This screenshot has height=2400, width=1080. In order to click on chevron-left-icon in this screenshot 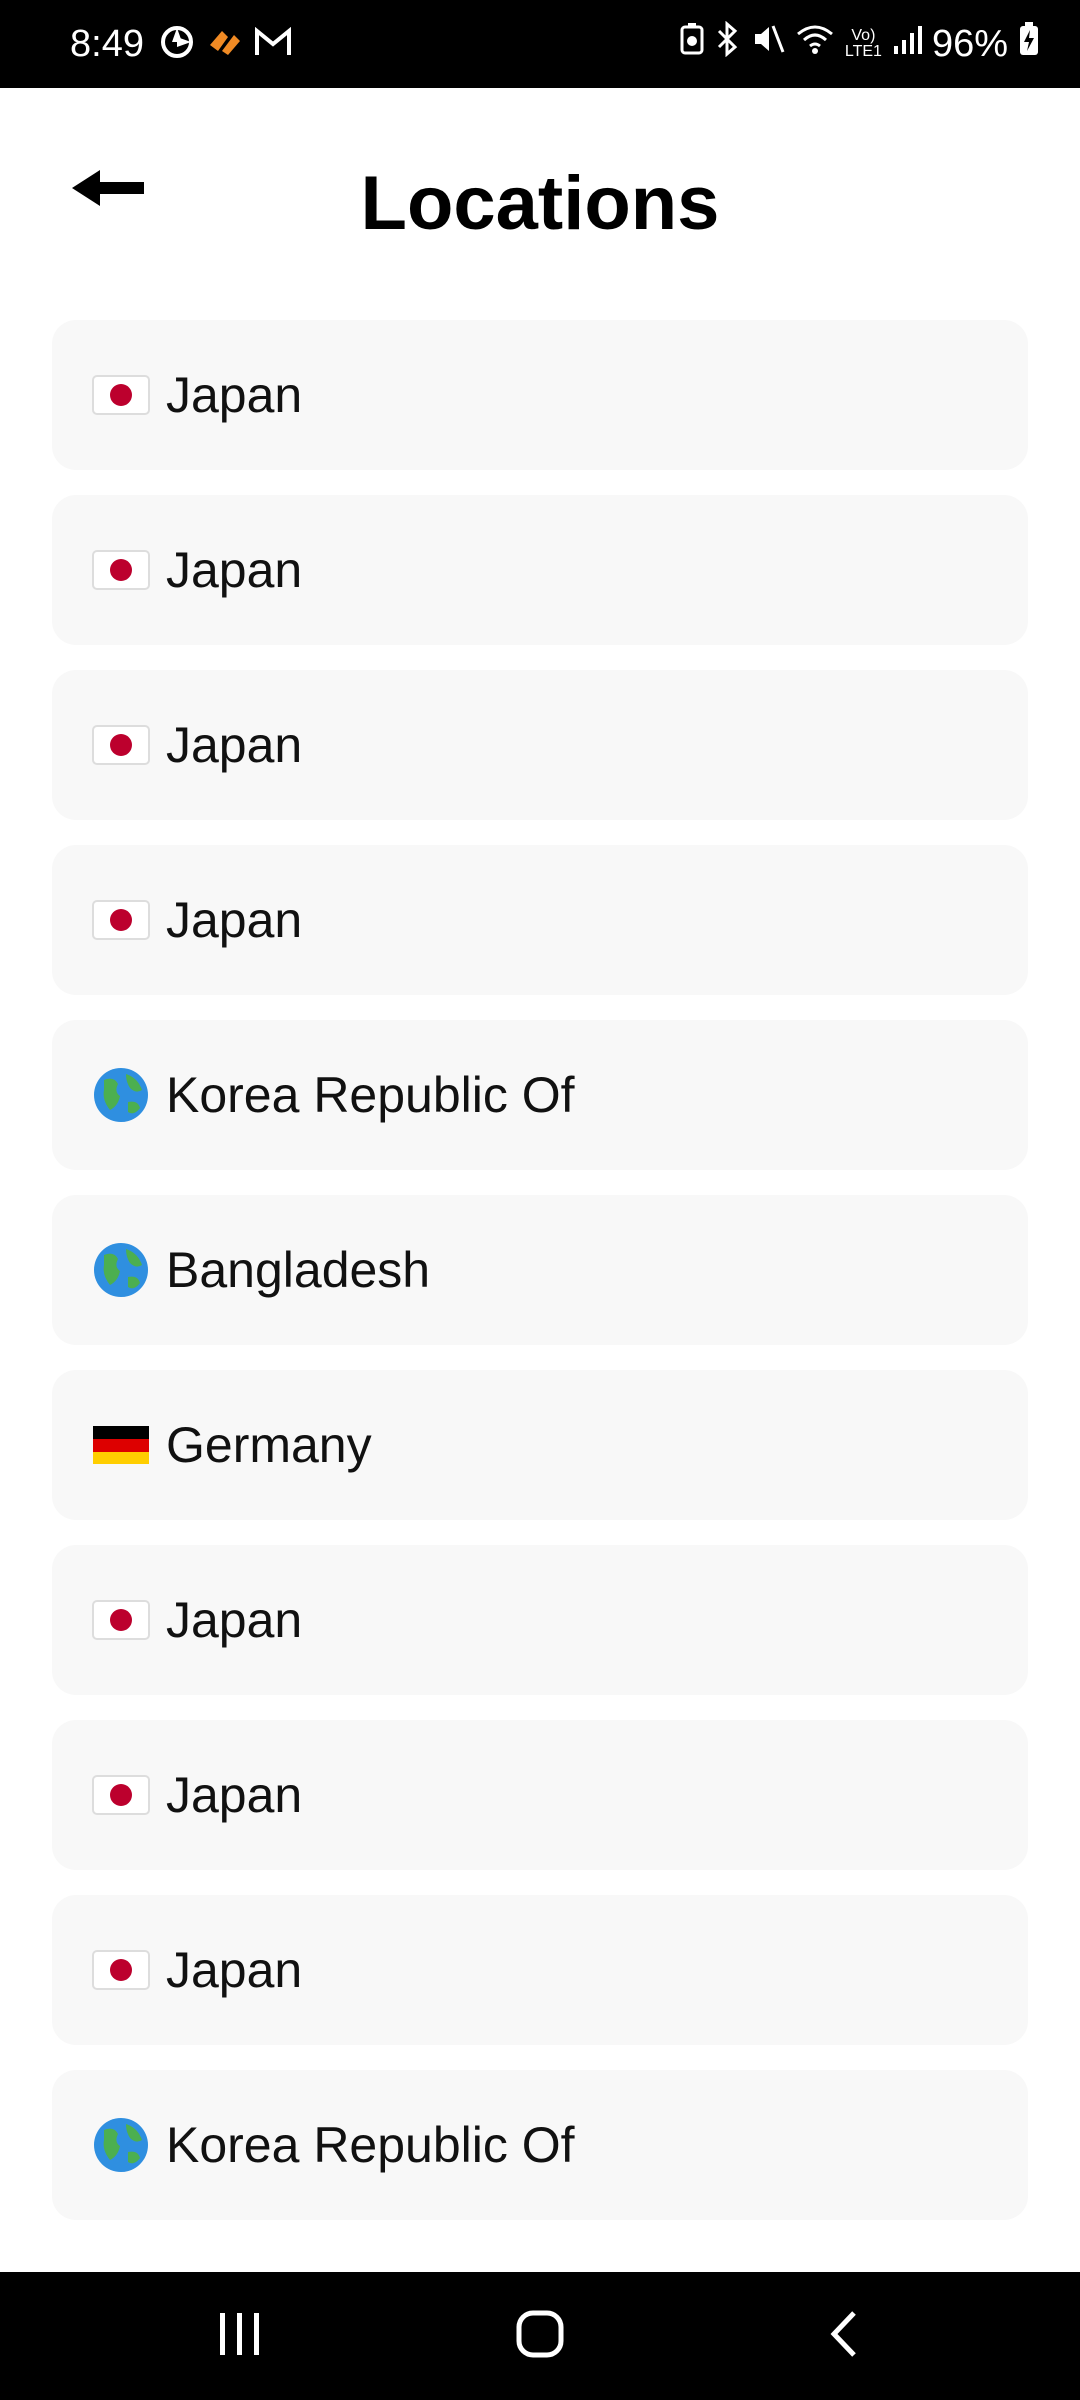, I will do `click(844, 2336)`.